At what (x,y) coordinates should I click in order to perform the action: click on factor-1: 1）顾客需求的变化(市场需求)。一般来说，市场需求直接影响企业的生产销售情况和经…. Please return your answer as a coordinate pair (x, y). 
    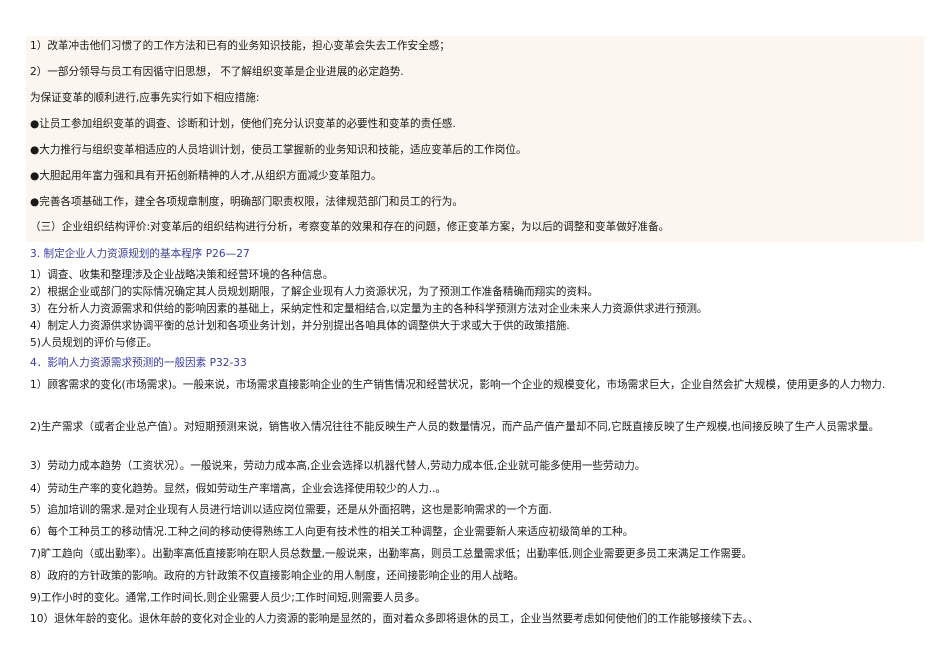
    Looking at the image, I should click on (458, 385).